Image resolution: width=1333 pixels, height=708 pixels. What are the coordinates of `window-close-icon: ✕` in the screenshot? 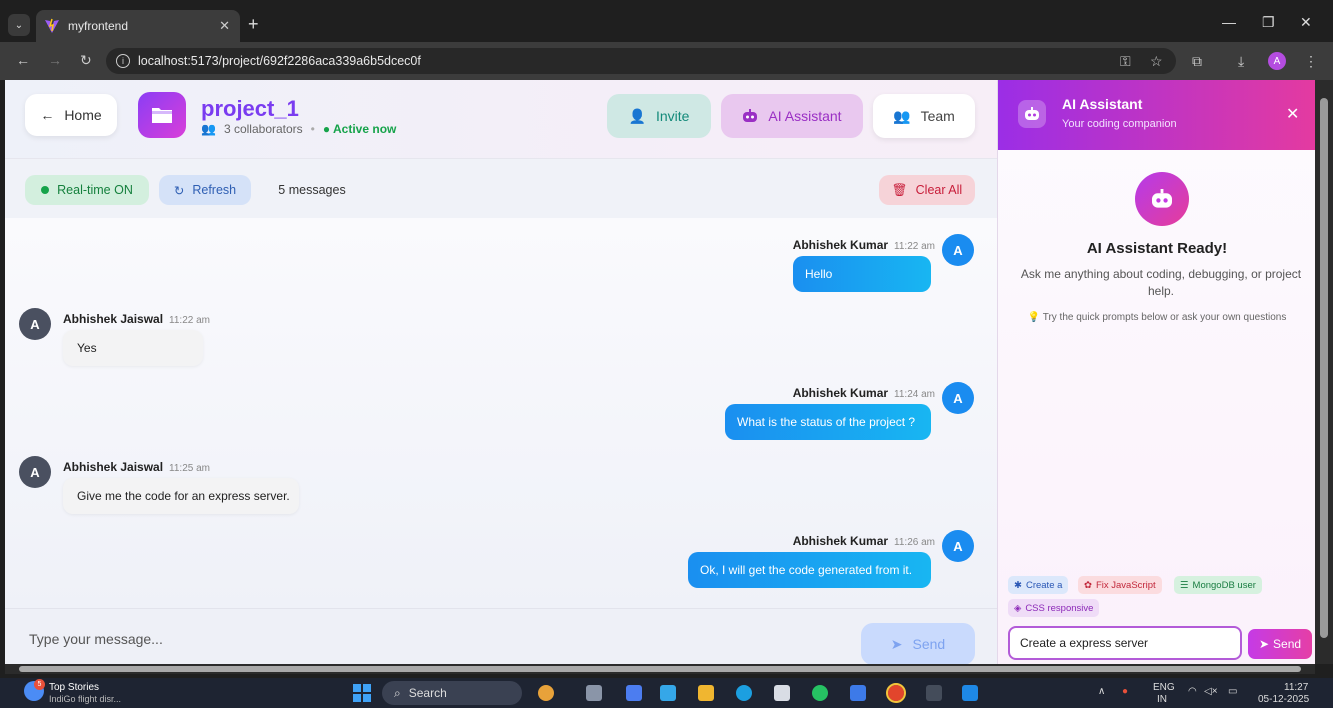 It's located at (1306, 22).